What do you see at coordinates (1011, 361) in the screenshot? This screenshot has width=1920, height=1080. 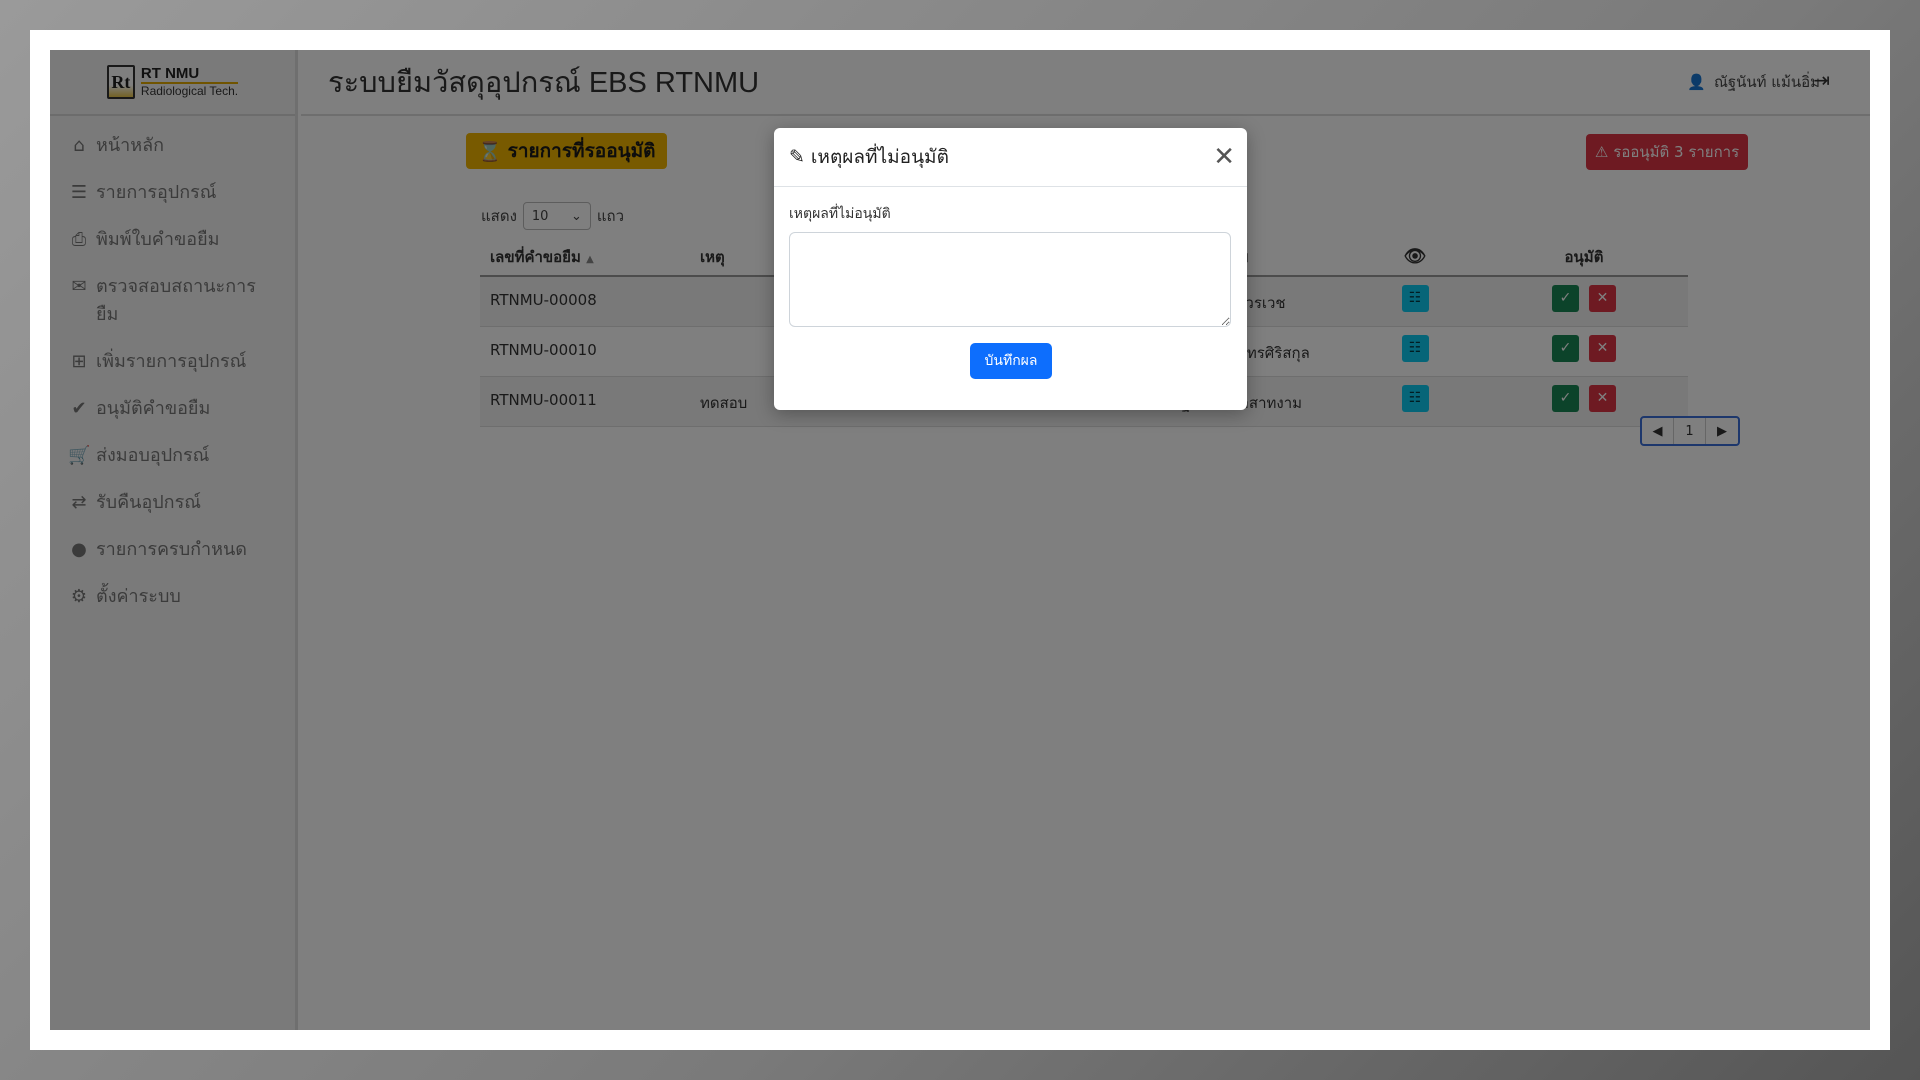 I see `save-button: บันทึกผล` at bounding box center [1011, 361].